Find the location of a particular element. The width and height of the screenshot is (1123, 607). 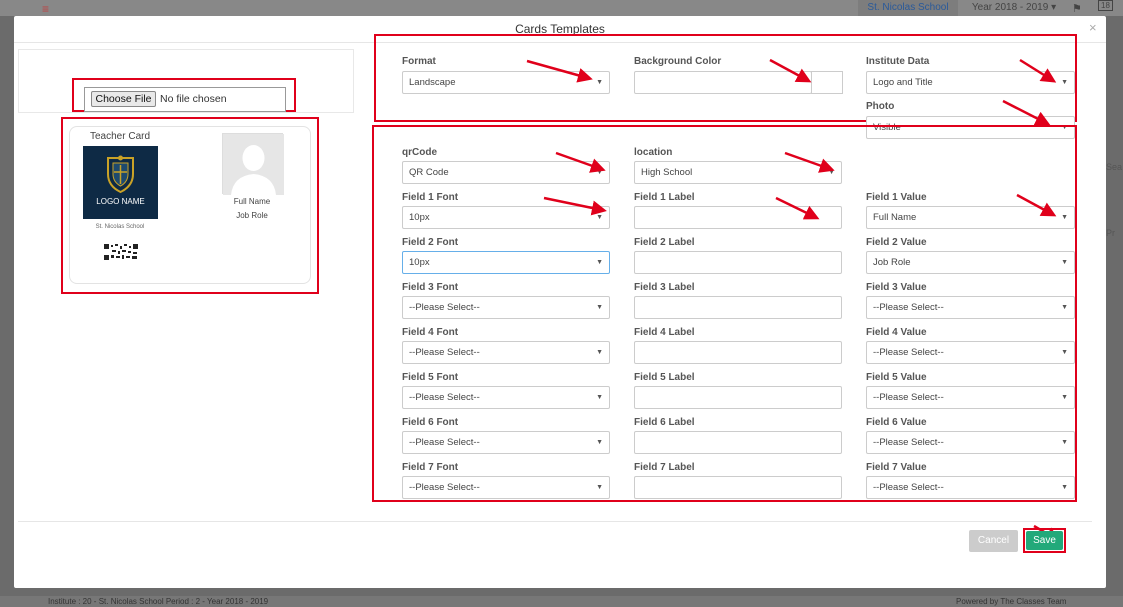

cancel-button: Cancel is located at coordinates (993, 541).